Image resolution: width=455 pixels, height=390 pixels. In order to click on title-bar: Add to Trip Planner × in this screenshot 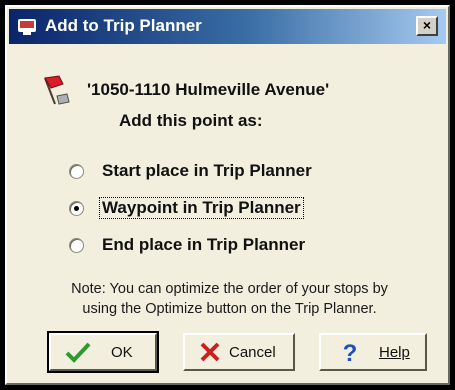, I will do `click(227, 26)`.